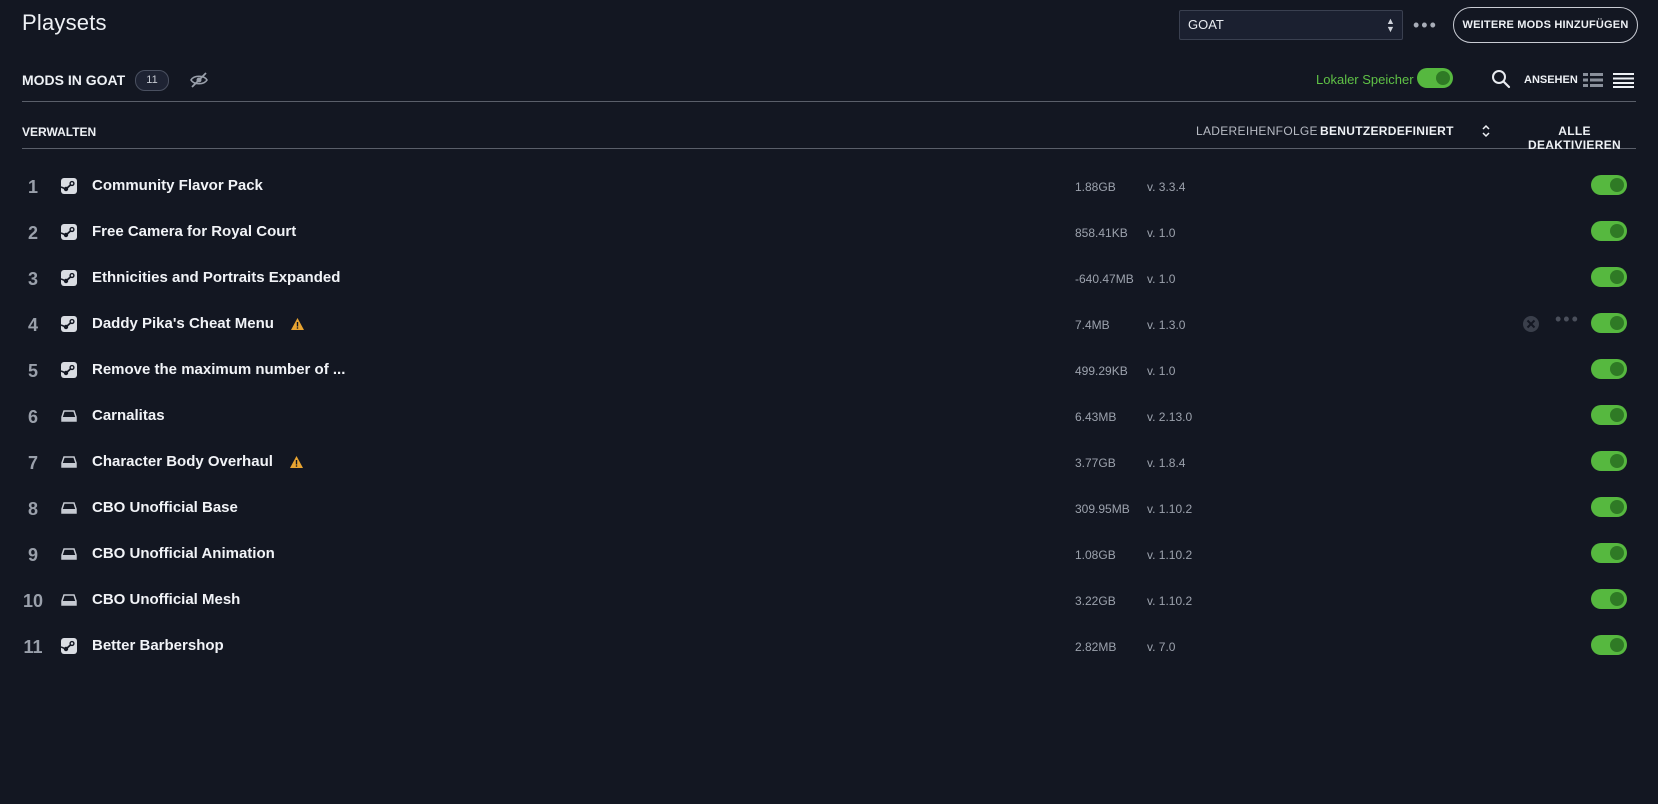  What do you see at coordinates (216, 277) in the screenshot?
I see `mod-name: Ethnicities and Portraits Expanded` at bounding box center [216, 277].